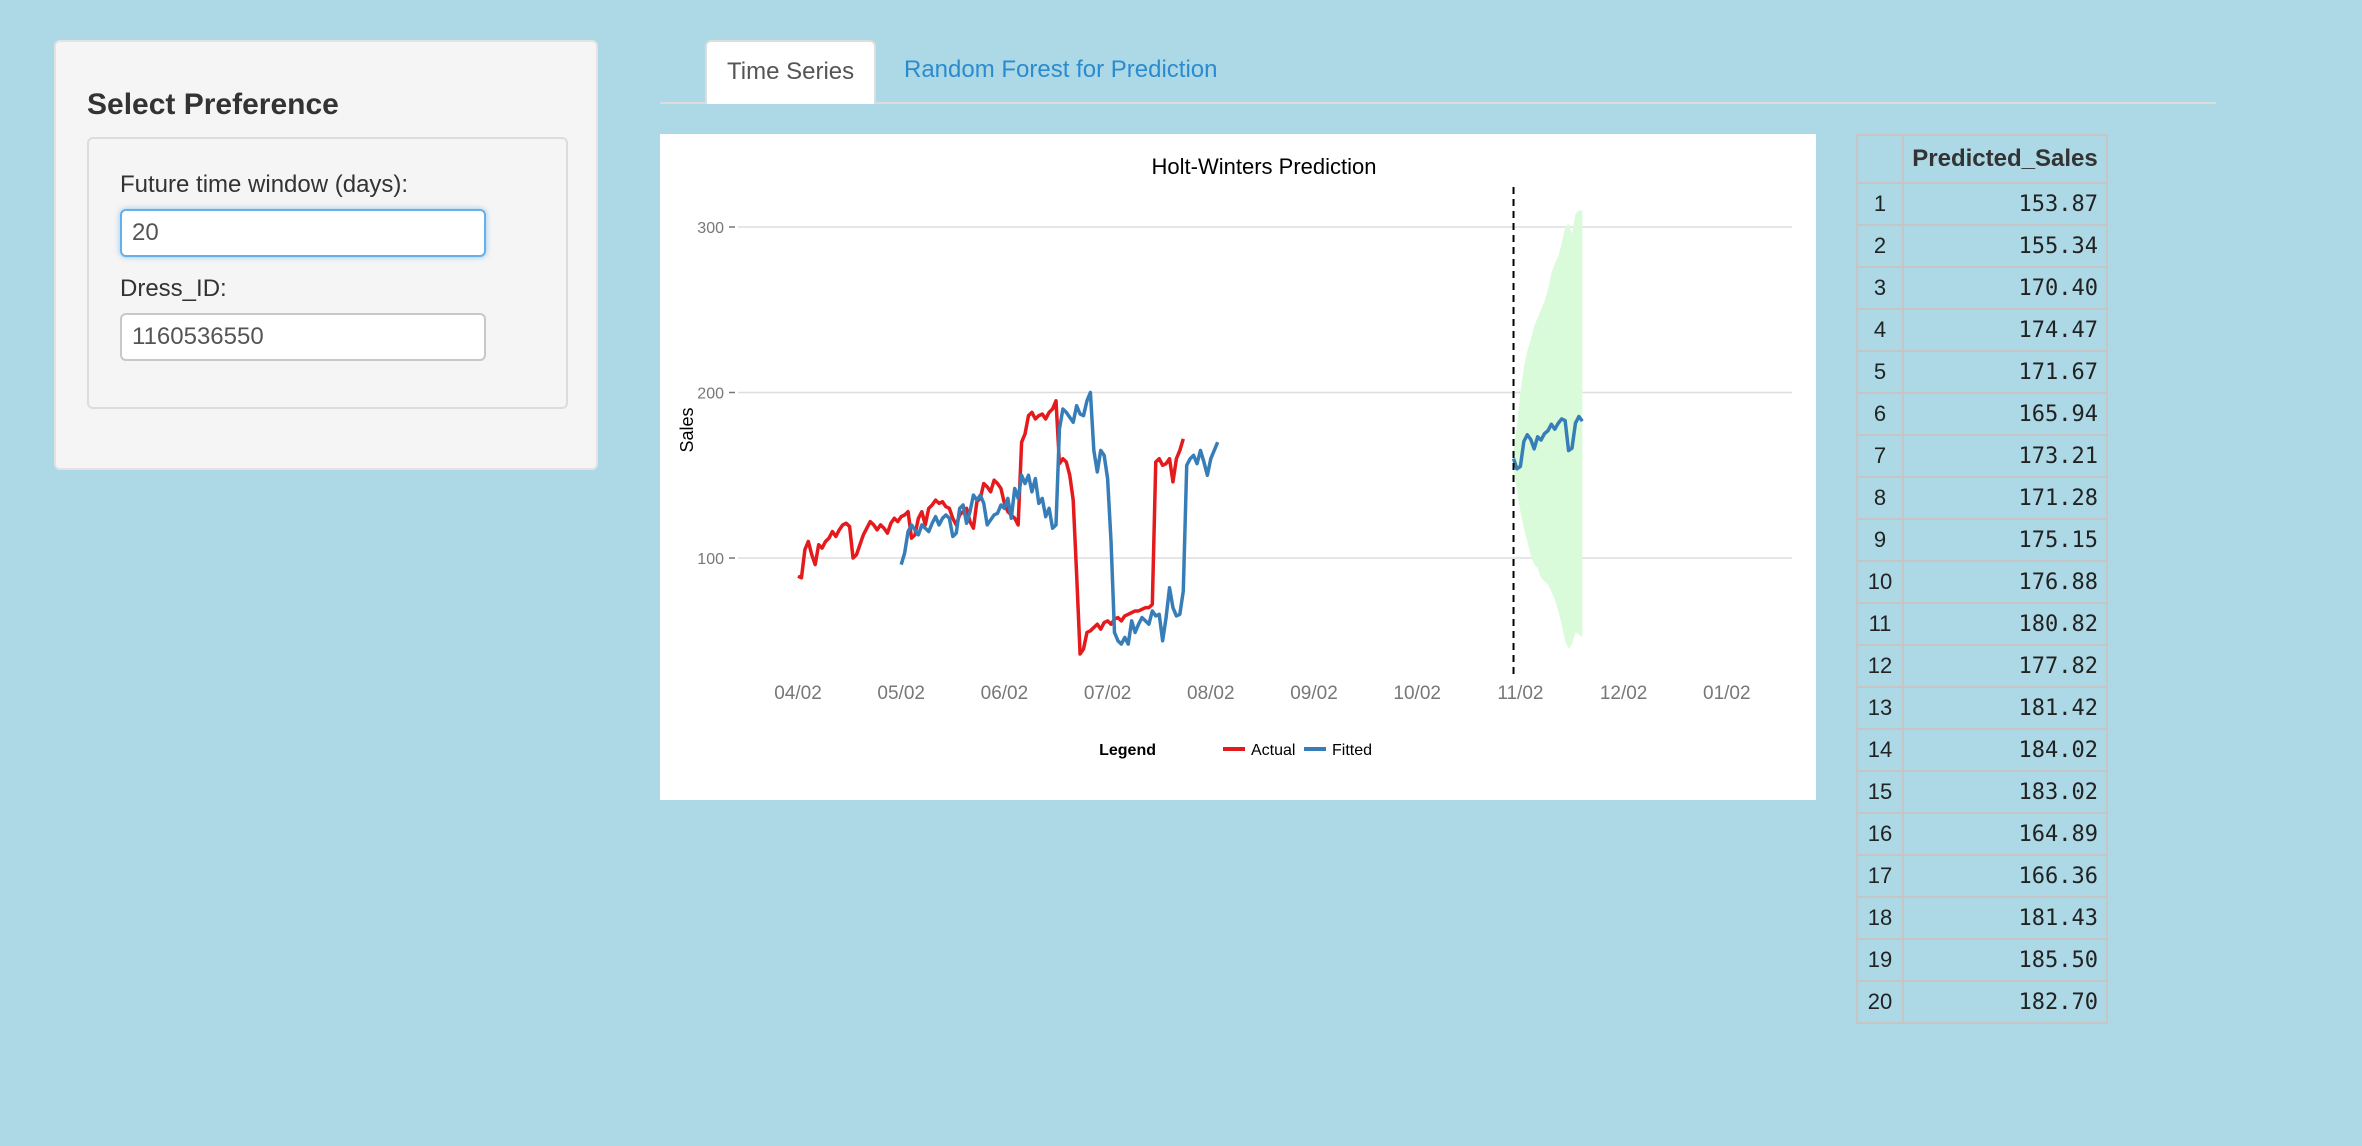 This screenshot has width=2362, height=1146. What do you see at coordinates (2005, 708) in the screenshot?
I see `predicted-sales-value: 181.42` at bounding box center [2005, 708].